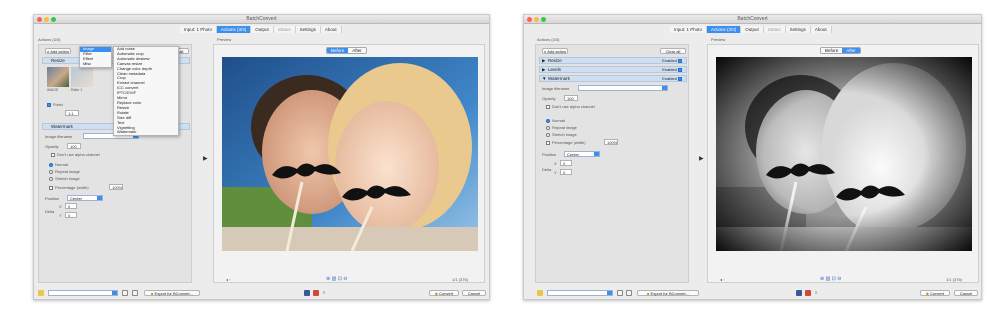 The image size is (1000, 326). I want to click on menu-item-misc: Misc, so click(95, 64).